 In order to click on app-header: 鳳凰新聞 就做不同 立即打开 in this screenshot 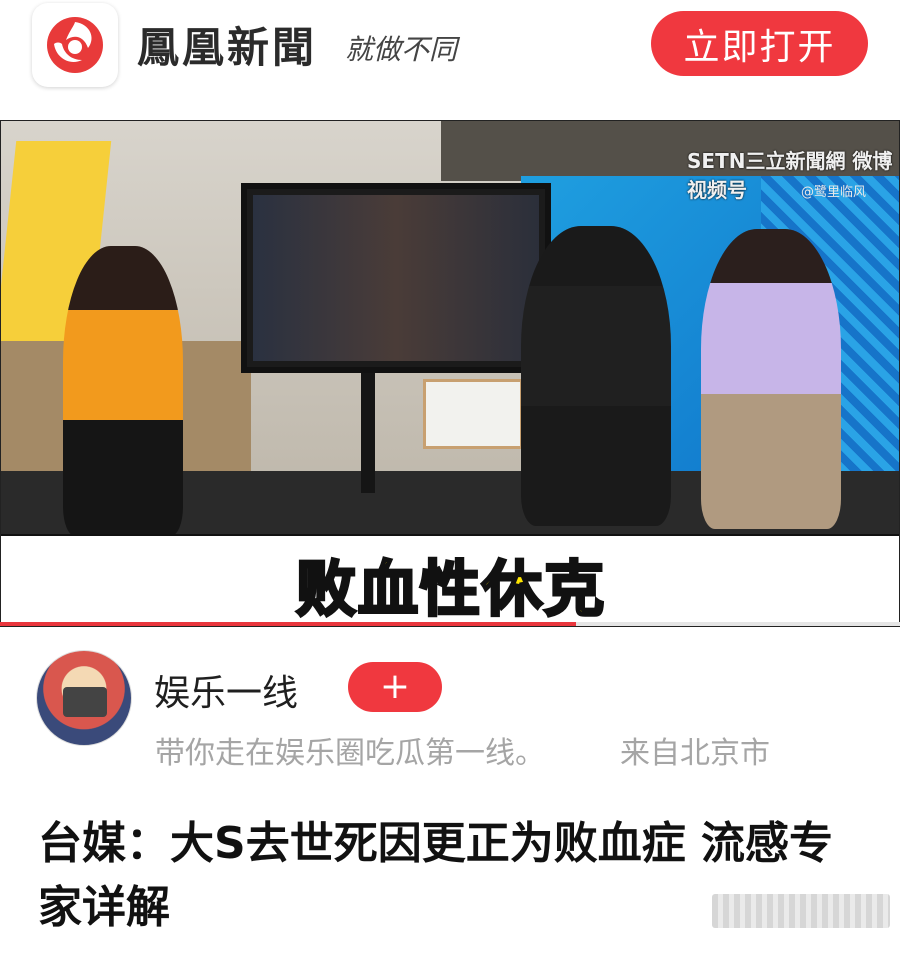, I will do `click(450, 55)`.